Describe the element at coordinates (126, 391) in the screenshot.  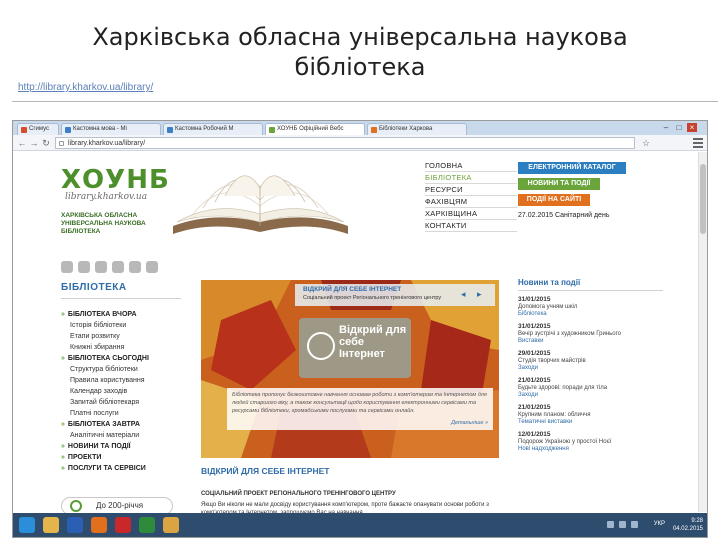
I see `sidebar-item-calendar: Календар заходів` at that location.